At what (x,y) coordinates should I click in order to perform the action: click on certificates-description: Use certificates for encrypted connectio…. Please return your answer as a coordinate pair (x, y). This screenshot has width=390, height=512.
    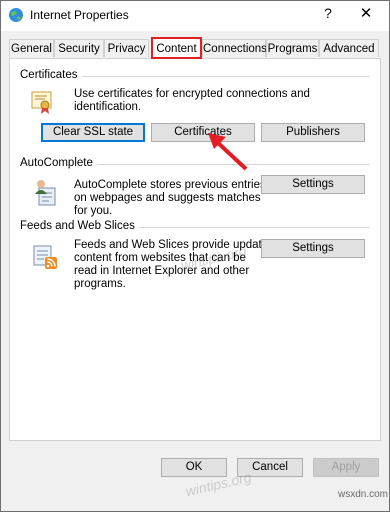
    Looking at the image, I should click on (192, 100).